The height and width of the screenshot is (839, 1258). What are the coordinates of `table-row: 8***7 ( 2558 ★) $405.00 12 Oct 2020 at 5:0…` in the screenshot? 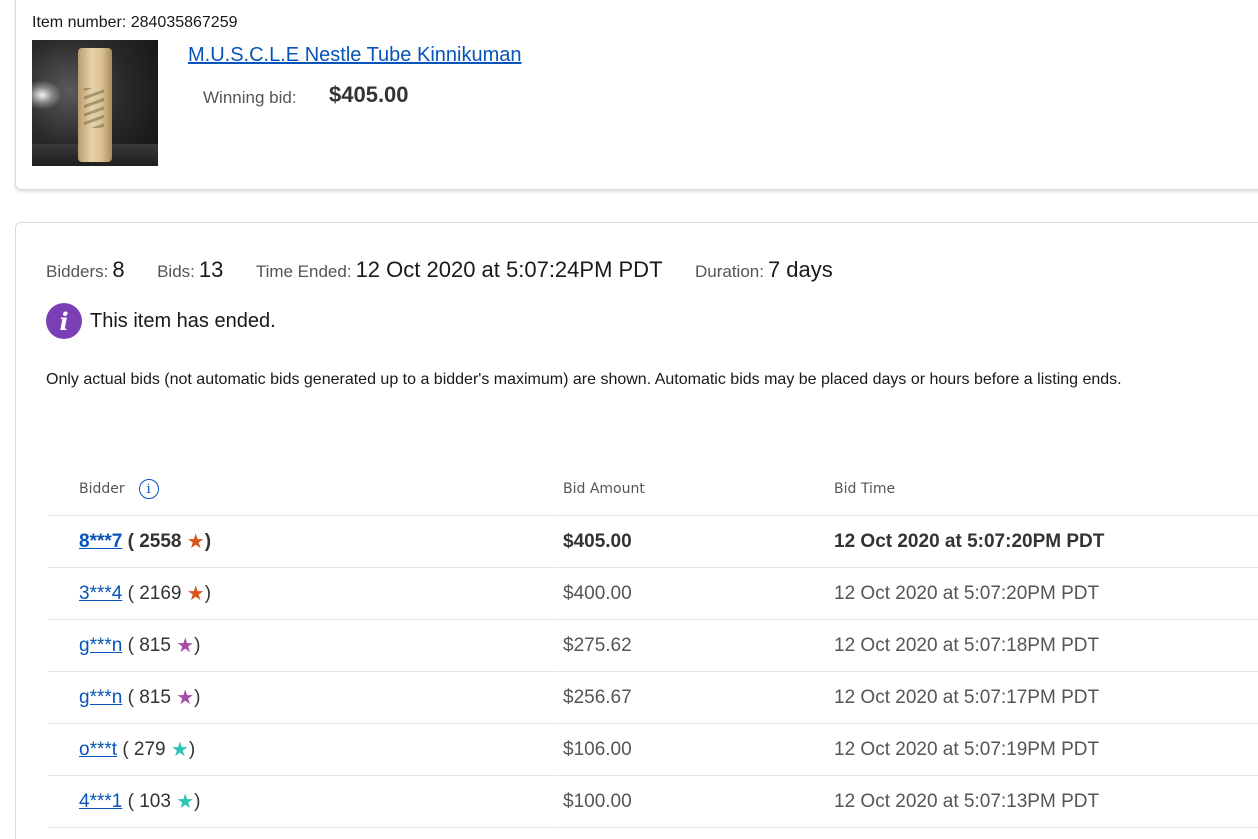 It's located at (653, 542).